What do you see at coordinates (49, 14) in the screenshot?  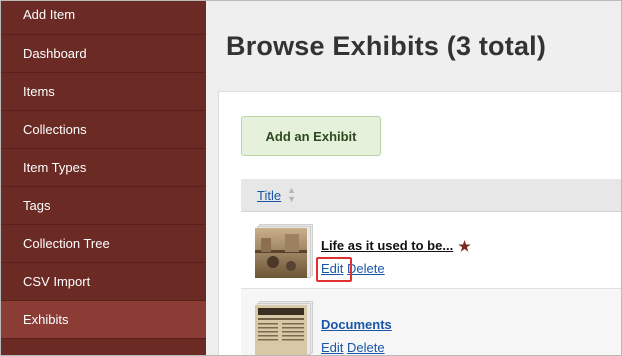 I see `sidebar-item-label: Add Item` at bounding box center [49, 14].